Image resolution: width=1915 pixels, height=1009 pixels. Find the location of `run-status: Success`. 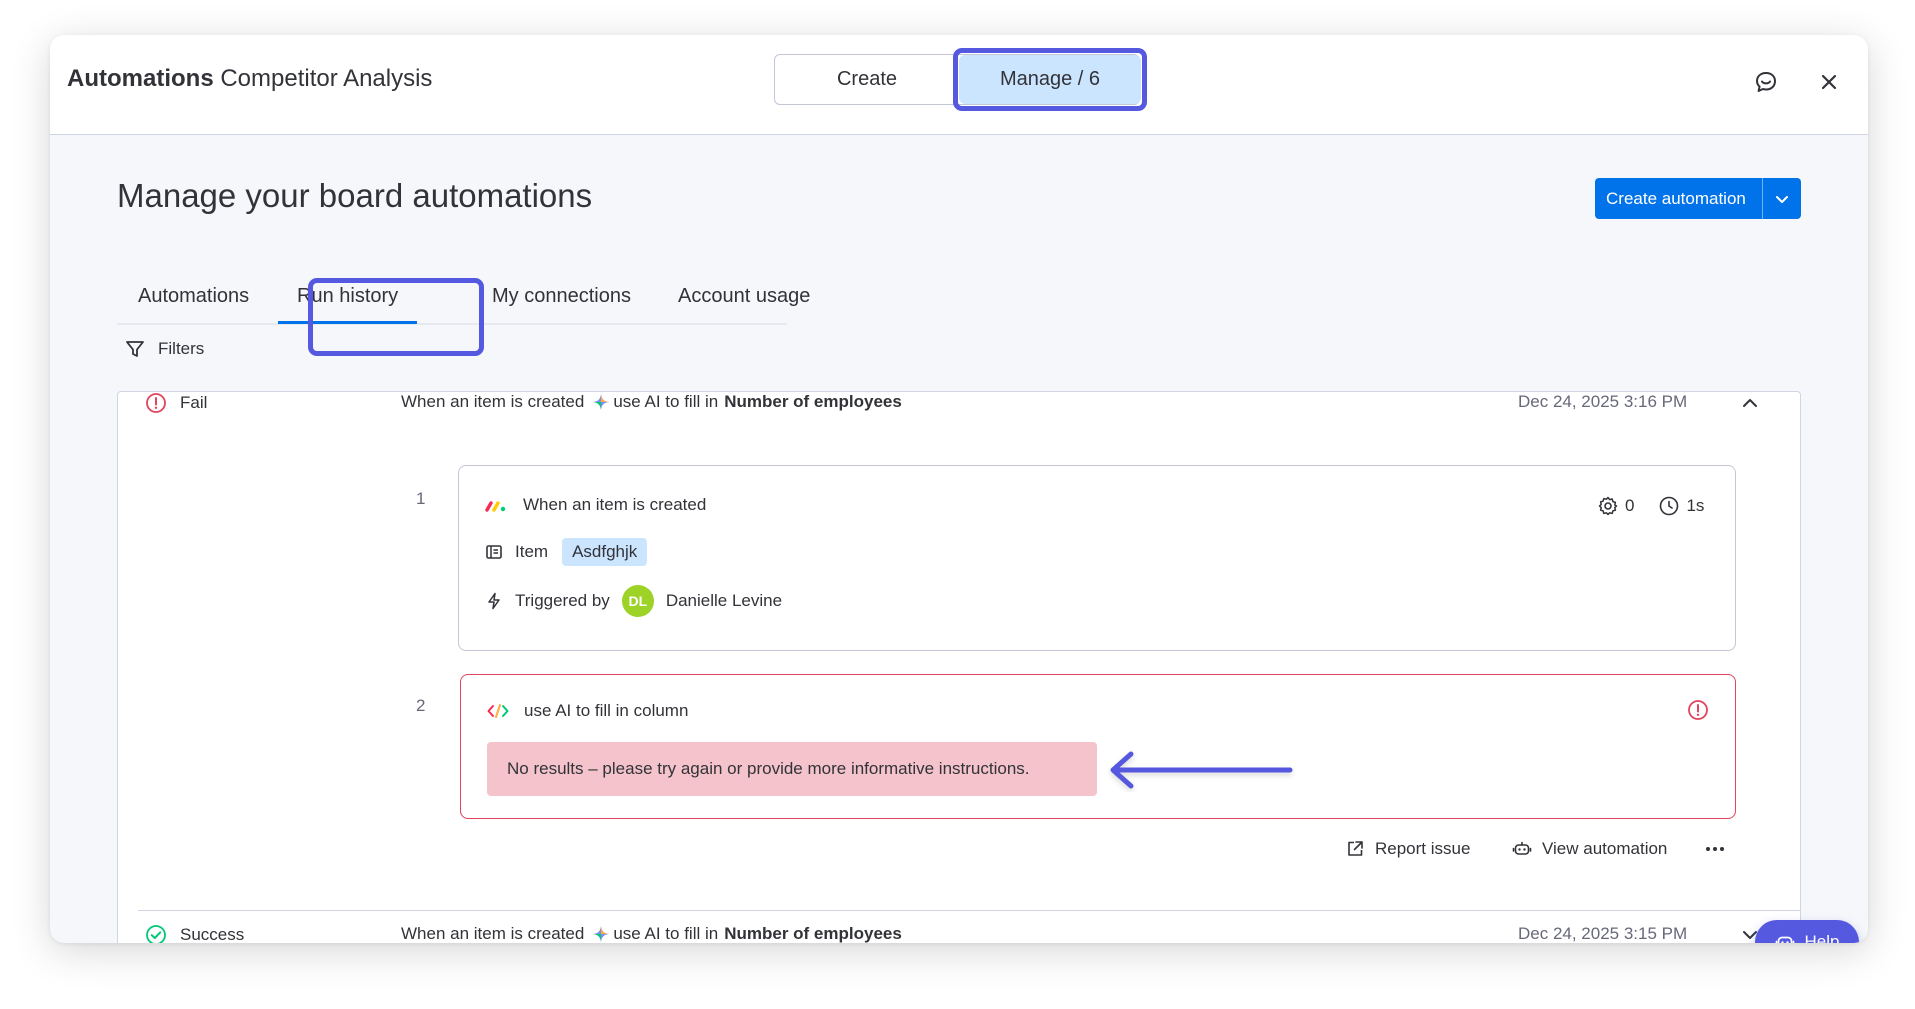

run-status: Success is located at coordinates (194, 933).